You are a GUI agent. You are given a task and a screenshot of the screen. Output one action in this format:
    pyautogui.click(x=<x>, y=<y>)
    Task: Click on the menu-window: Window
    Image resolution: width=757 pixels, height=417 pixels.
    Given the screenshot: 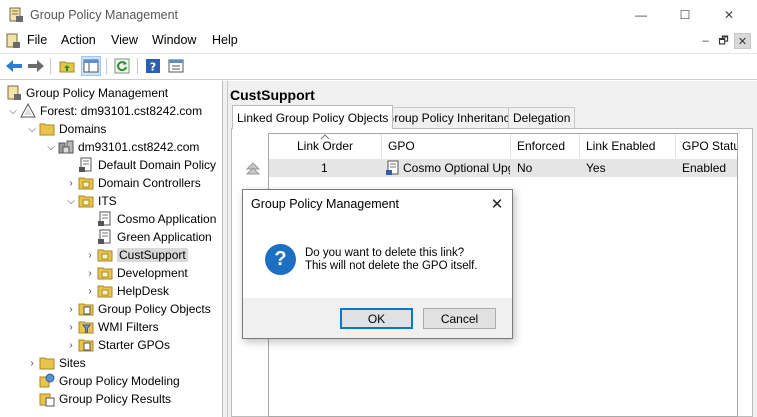 What is the action you would take?
    pyautogui.click(x=174, y=40)
    